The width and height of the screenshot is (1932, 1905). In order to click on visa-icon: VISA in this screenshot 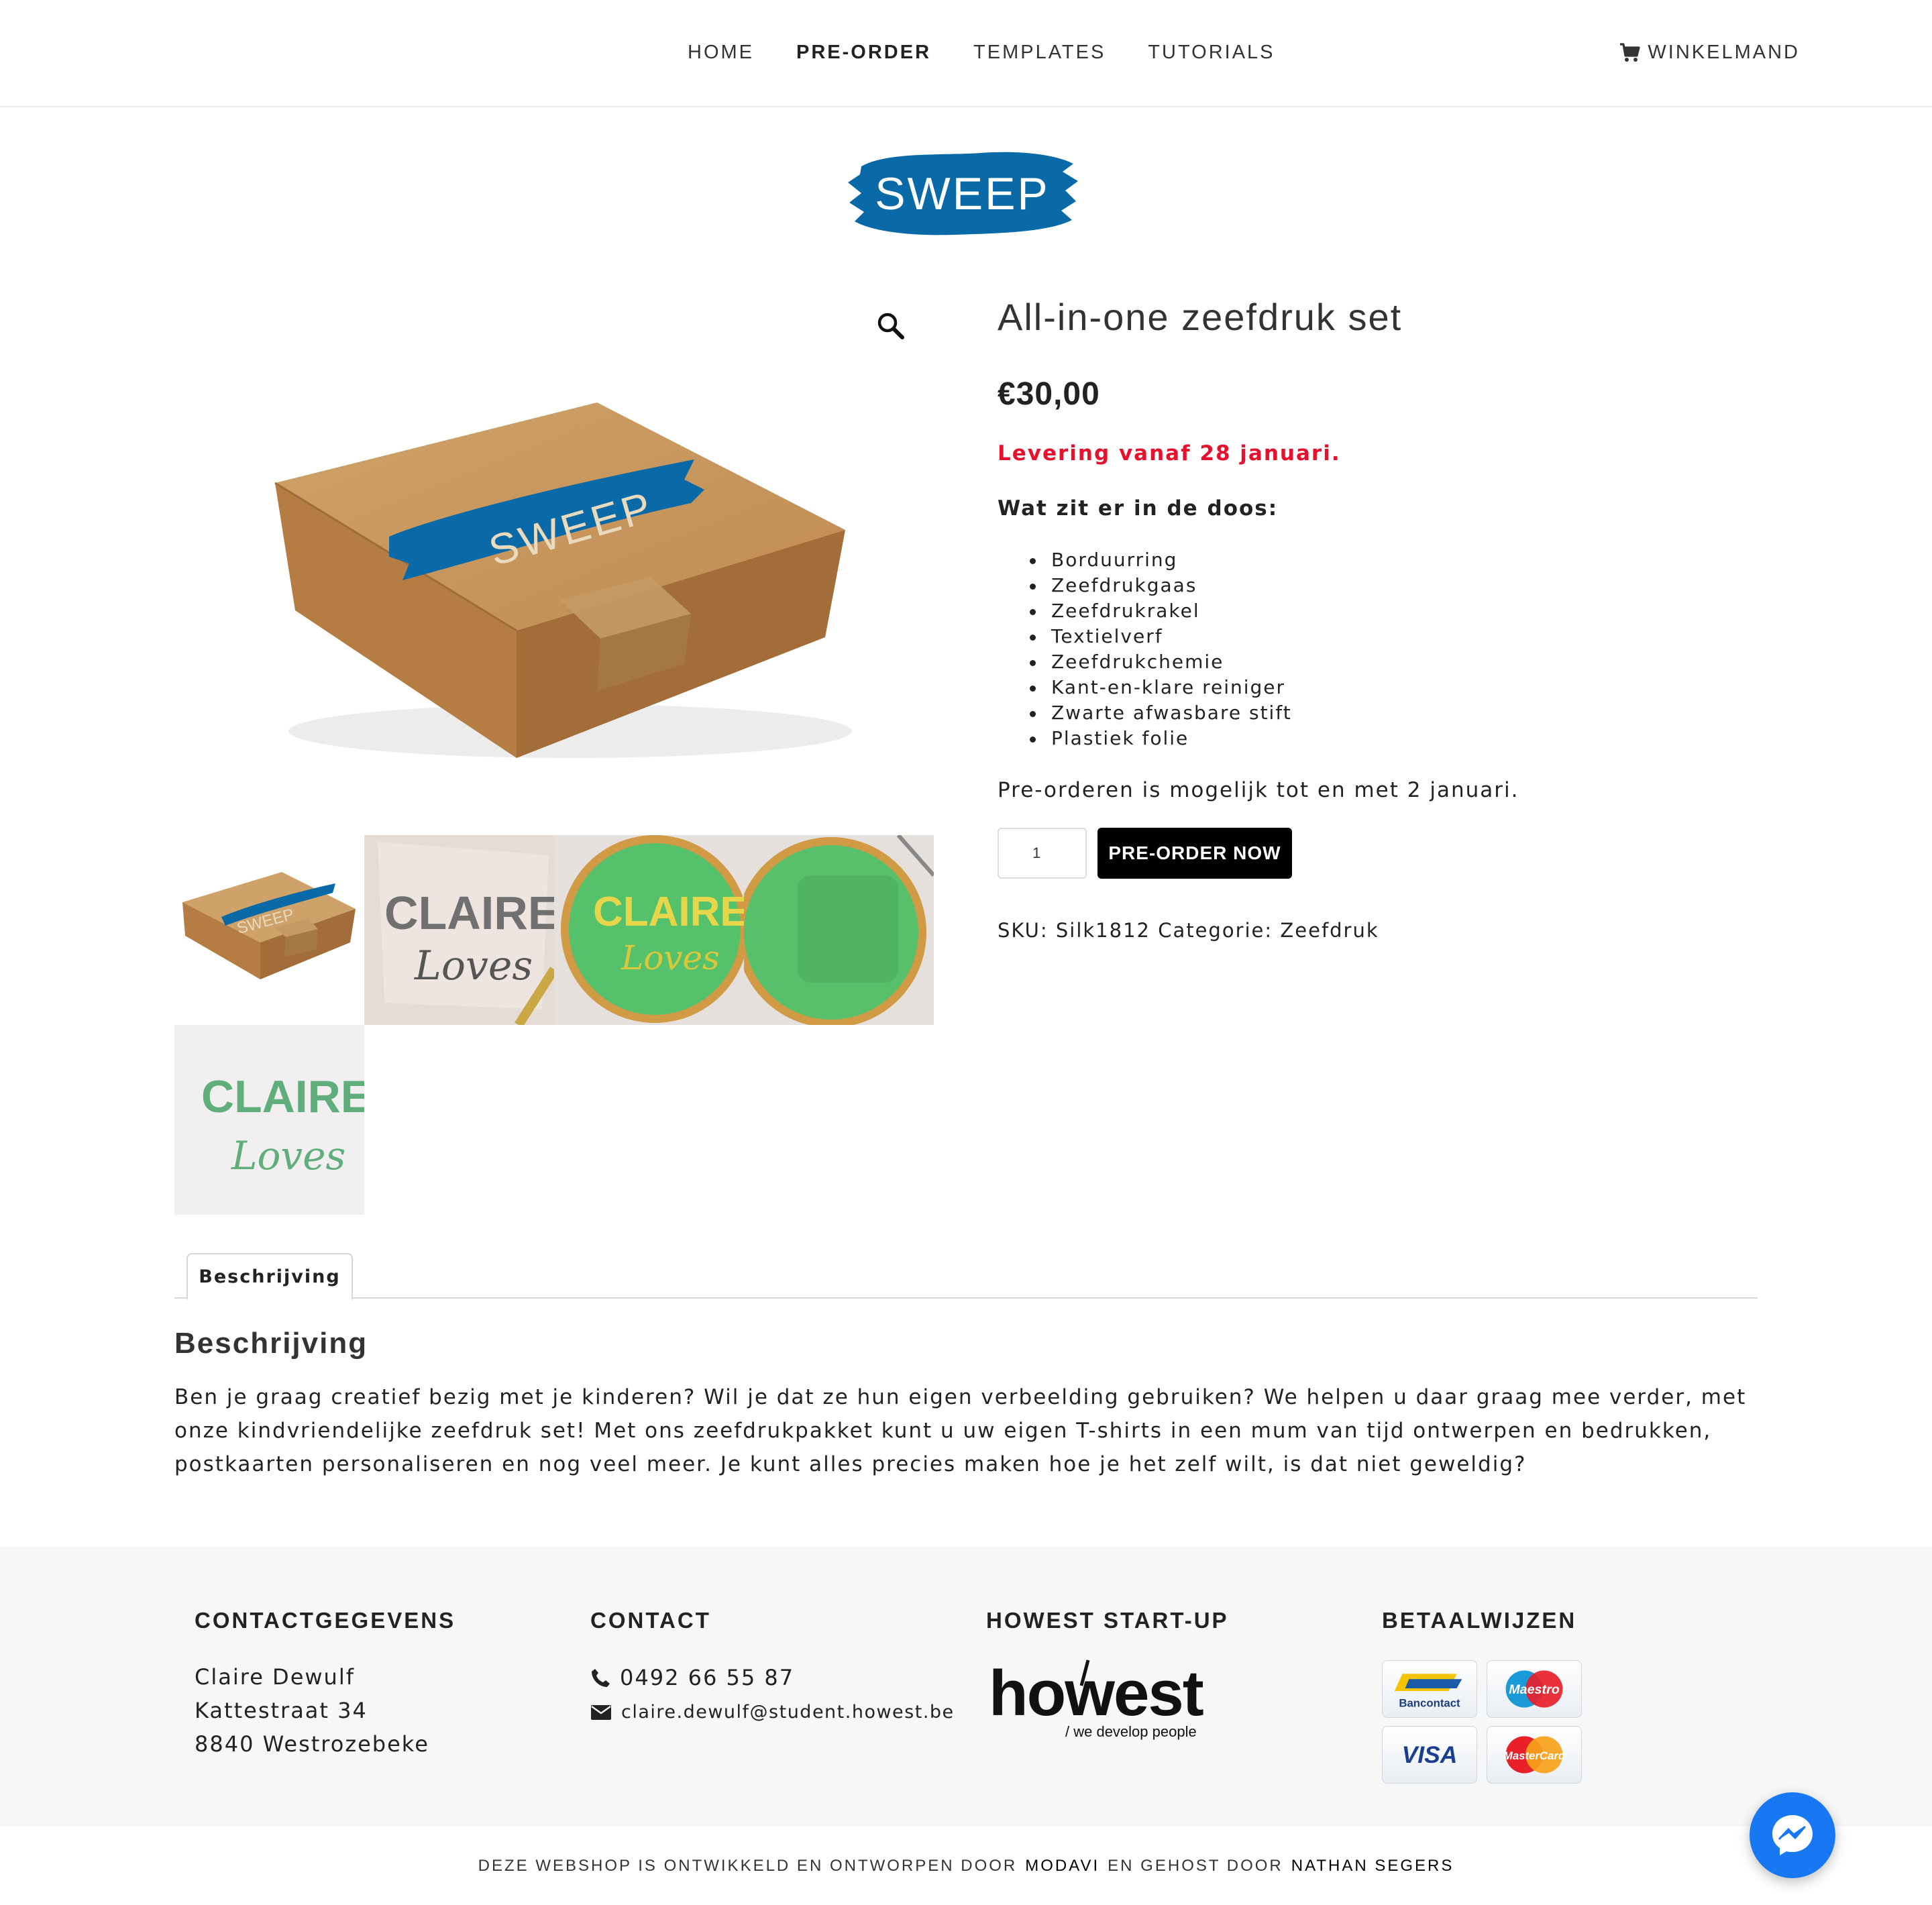, I will do `click(1430, 1755)`.